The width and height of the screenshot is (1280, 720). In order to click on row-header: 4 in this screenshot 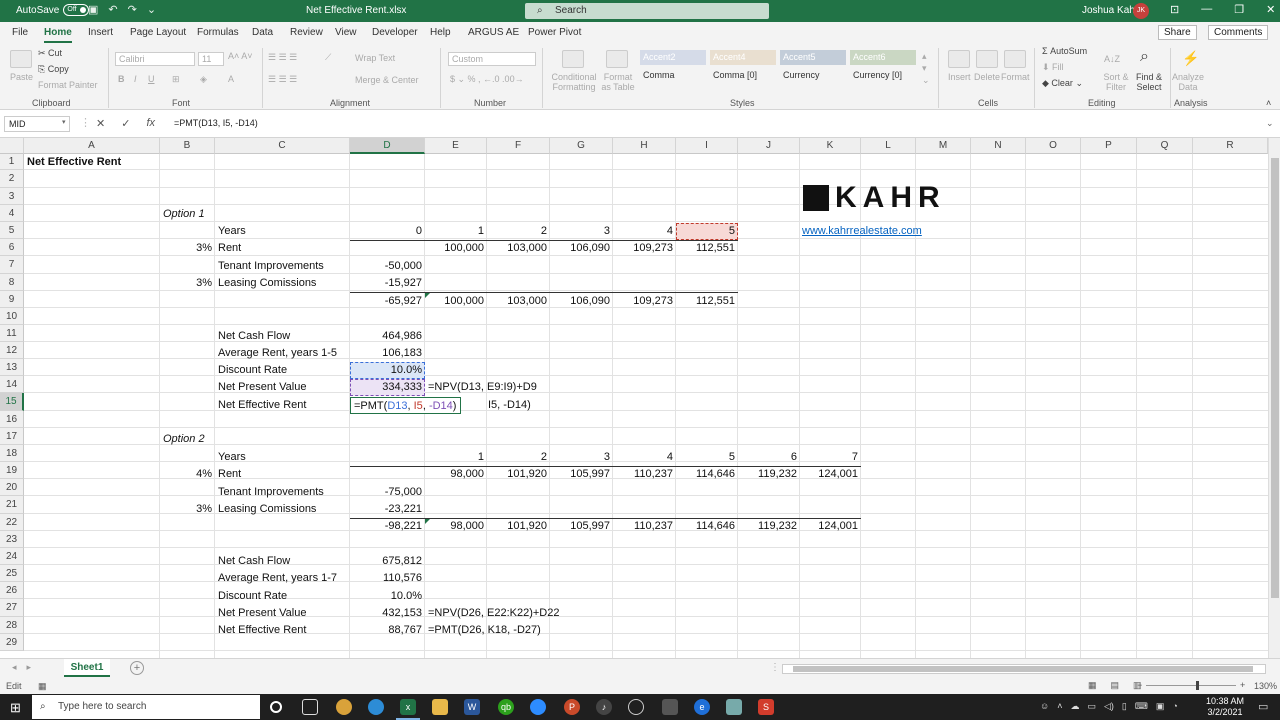, I will do `click(12, 213)`.